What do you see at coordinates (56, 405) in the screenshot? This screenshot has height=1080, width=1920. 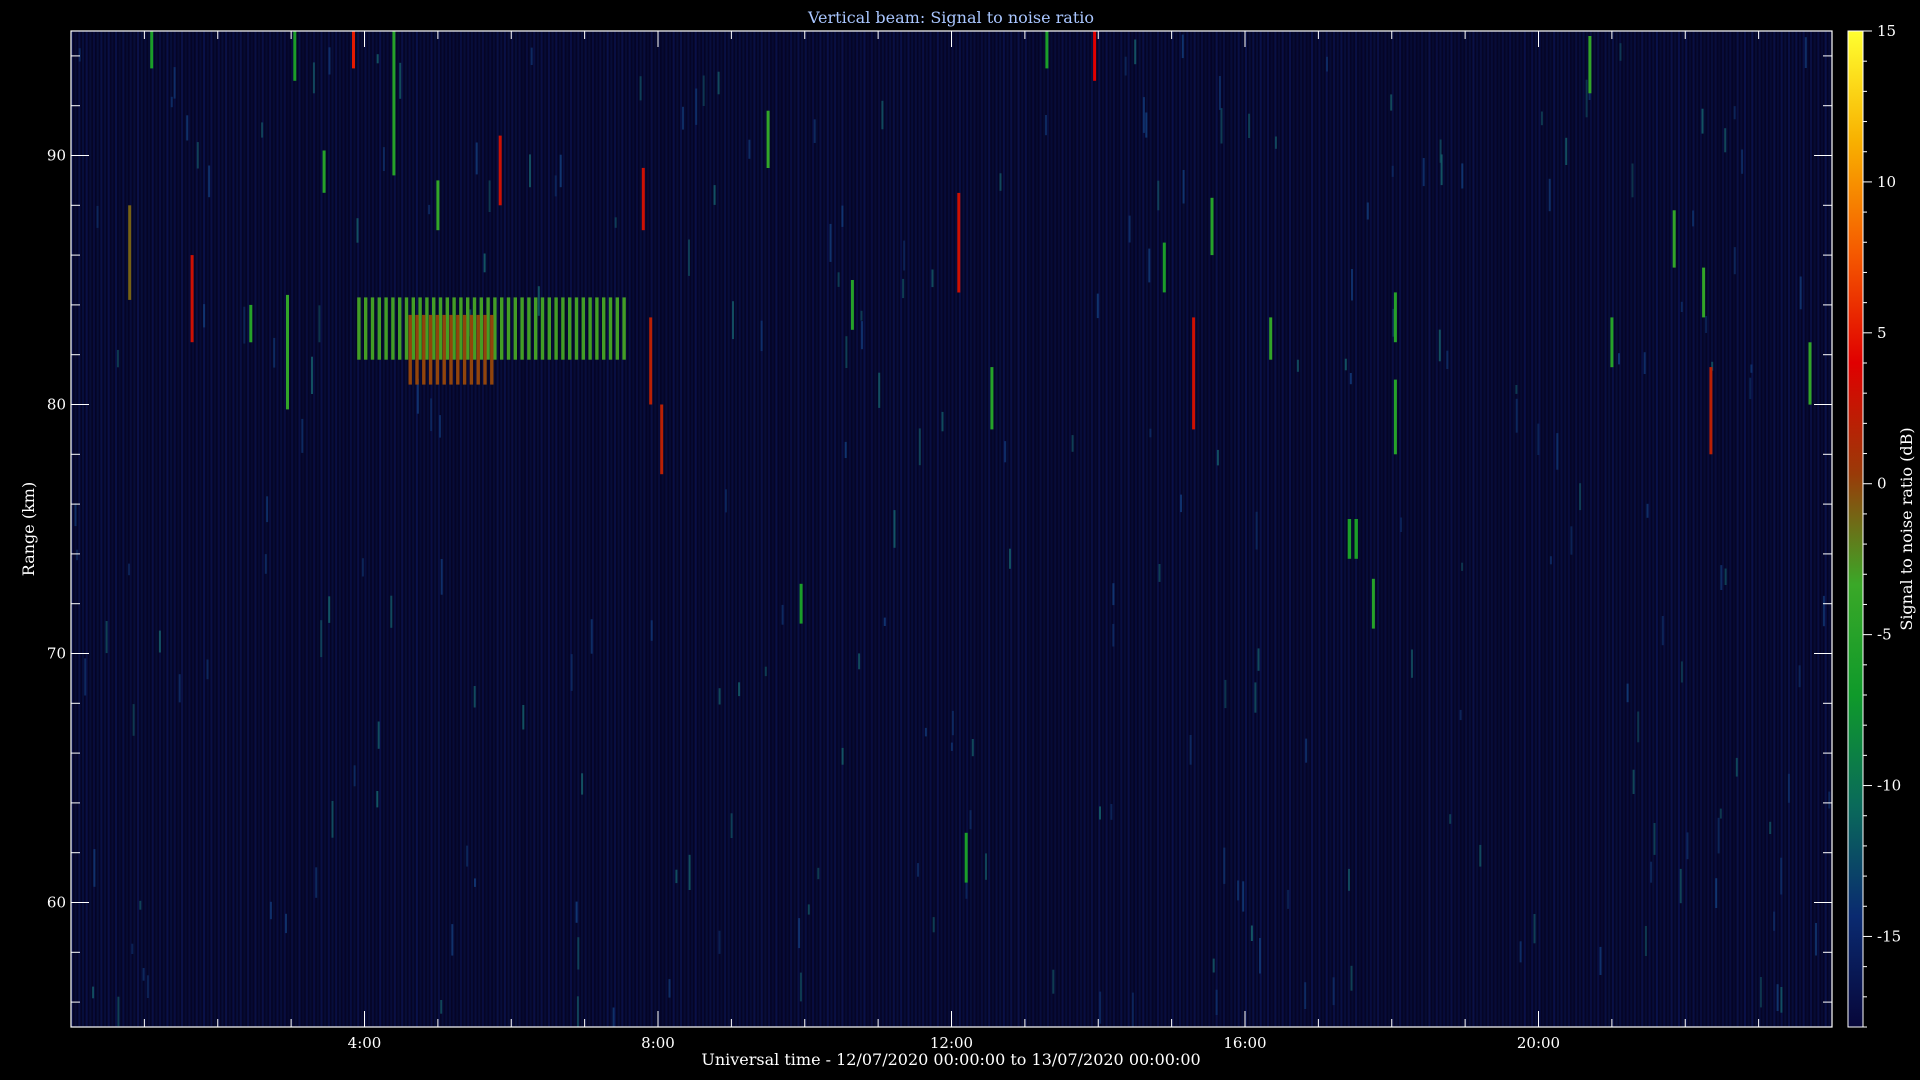 I see `y-tick-label: 80` at bounding box center [56, 405].